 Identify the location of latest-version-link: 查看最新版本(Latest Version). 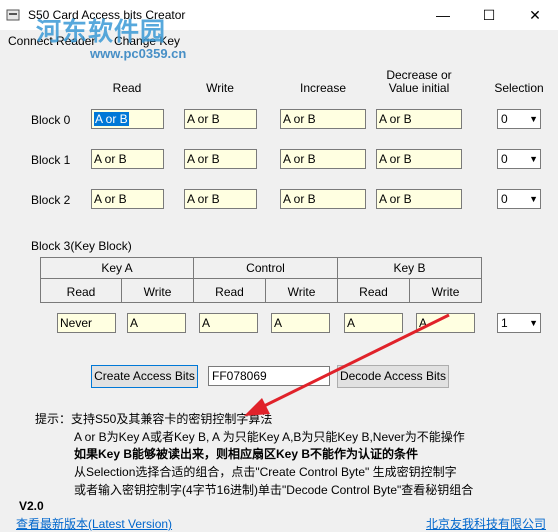
(94, 523).